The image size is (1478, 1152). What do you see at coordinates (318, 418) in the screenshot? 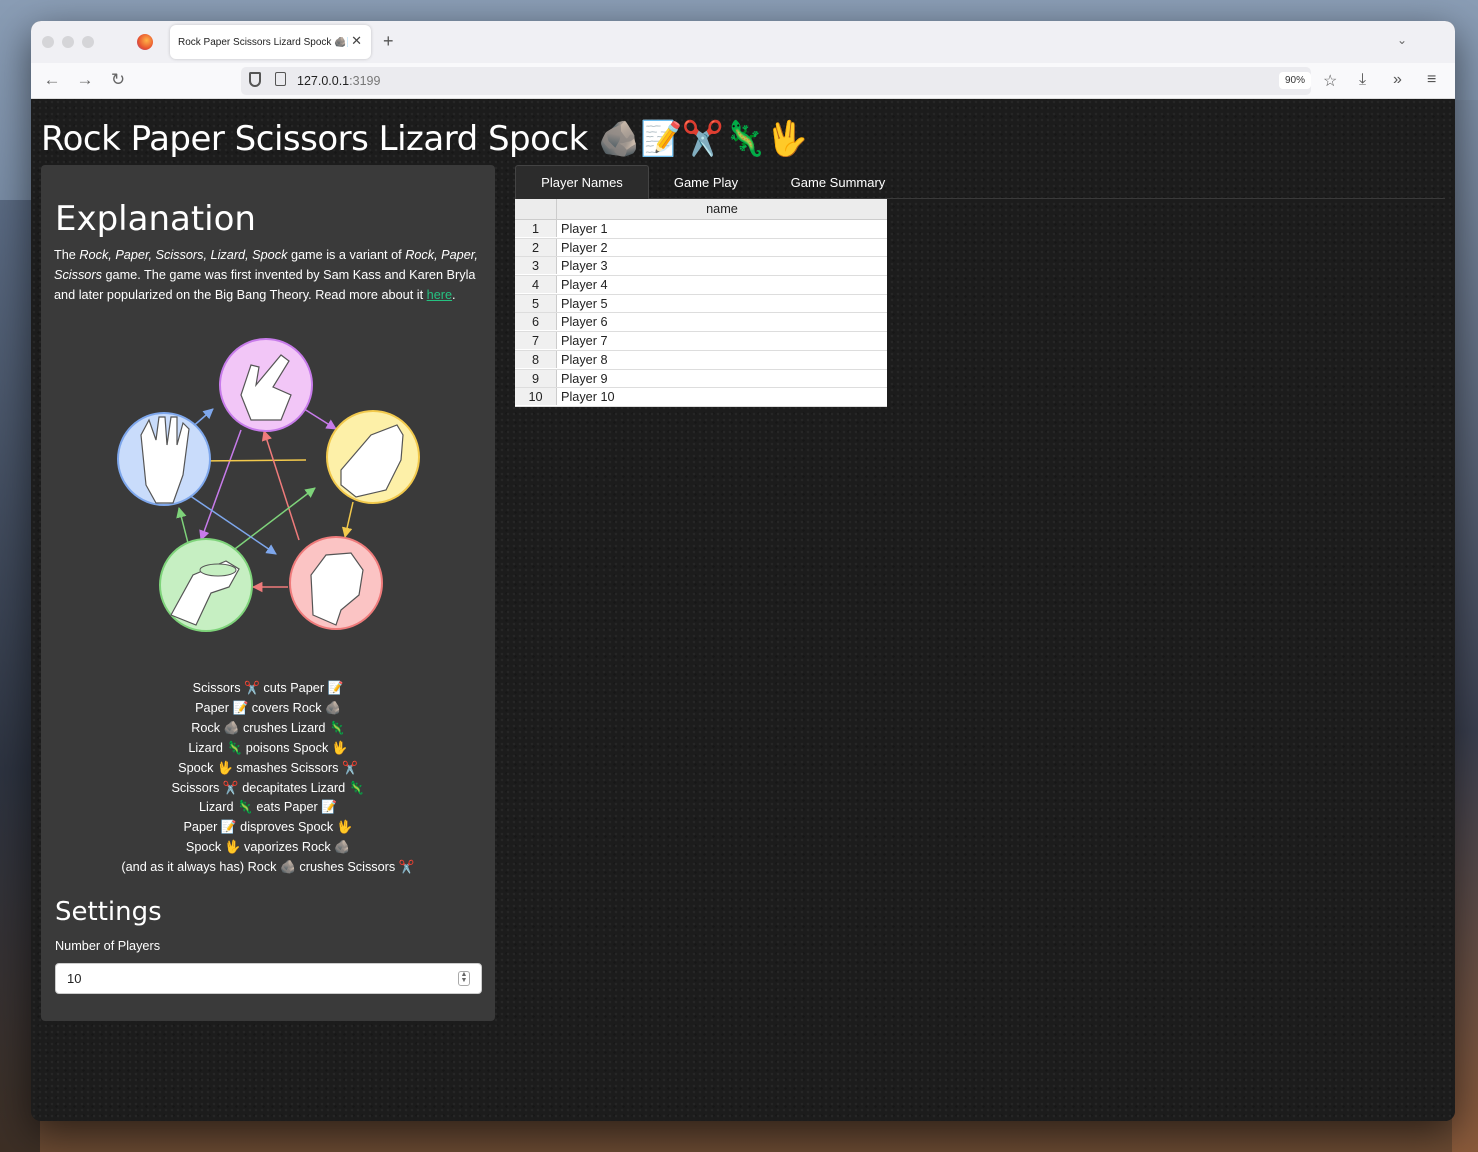
I see `arrow-scissors-paper` at bounding box center [318, 418].